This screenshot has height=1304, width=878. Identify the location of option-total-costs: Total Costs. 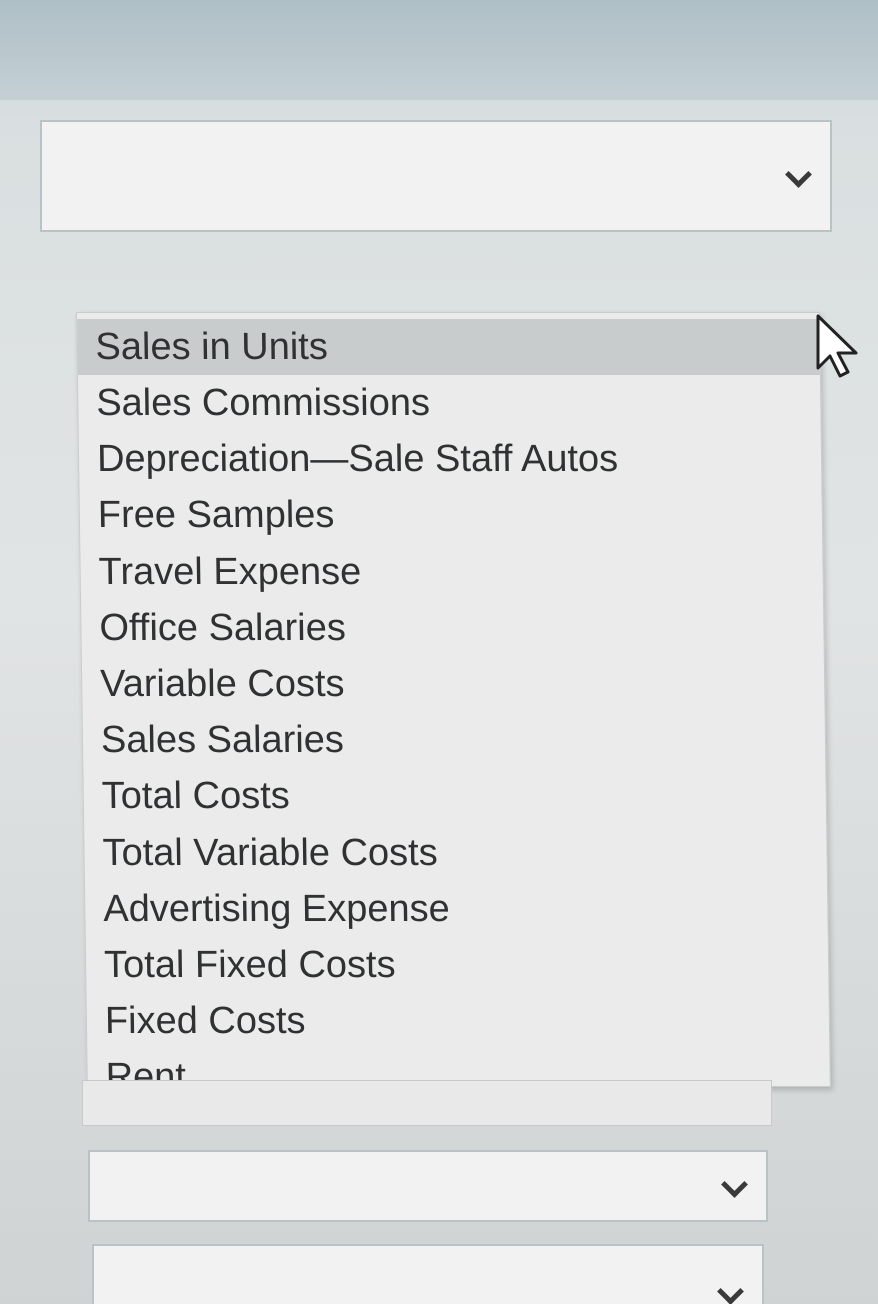
(454, 796).